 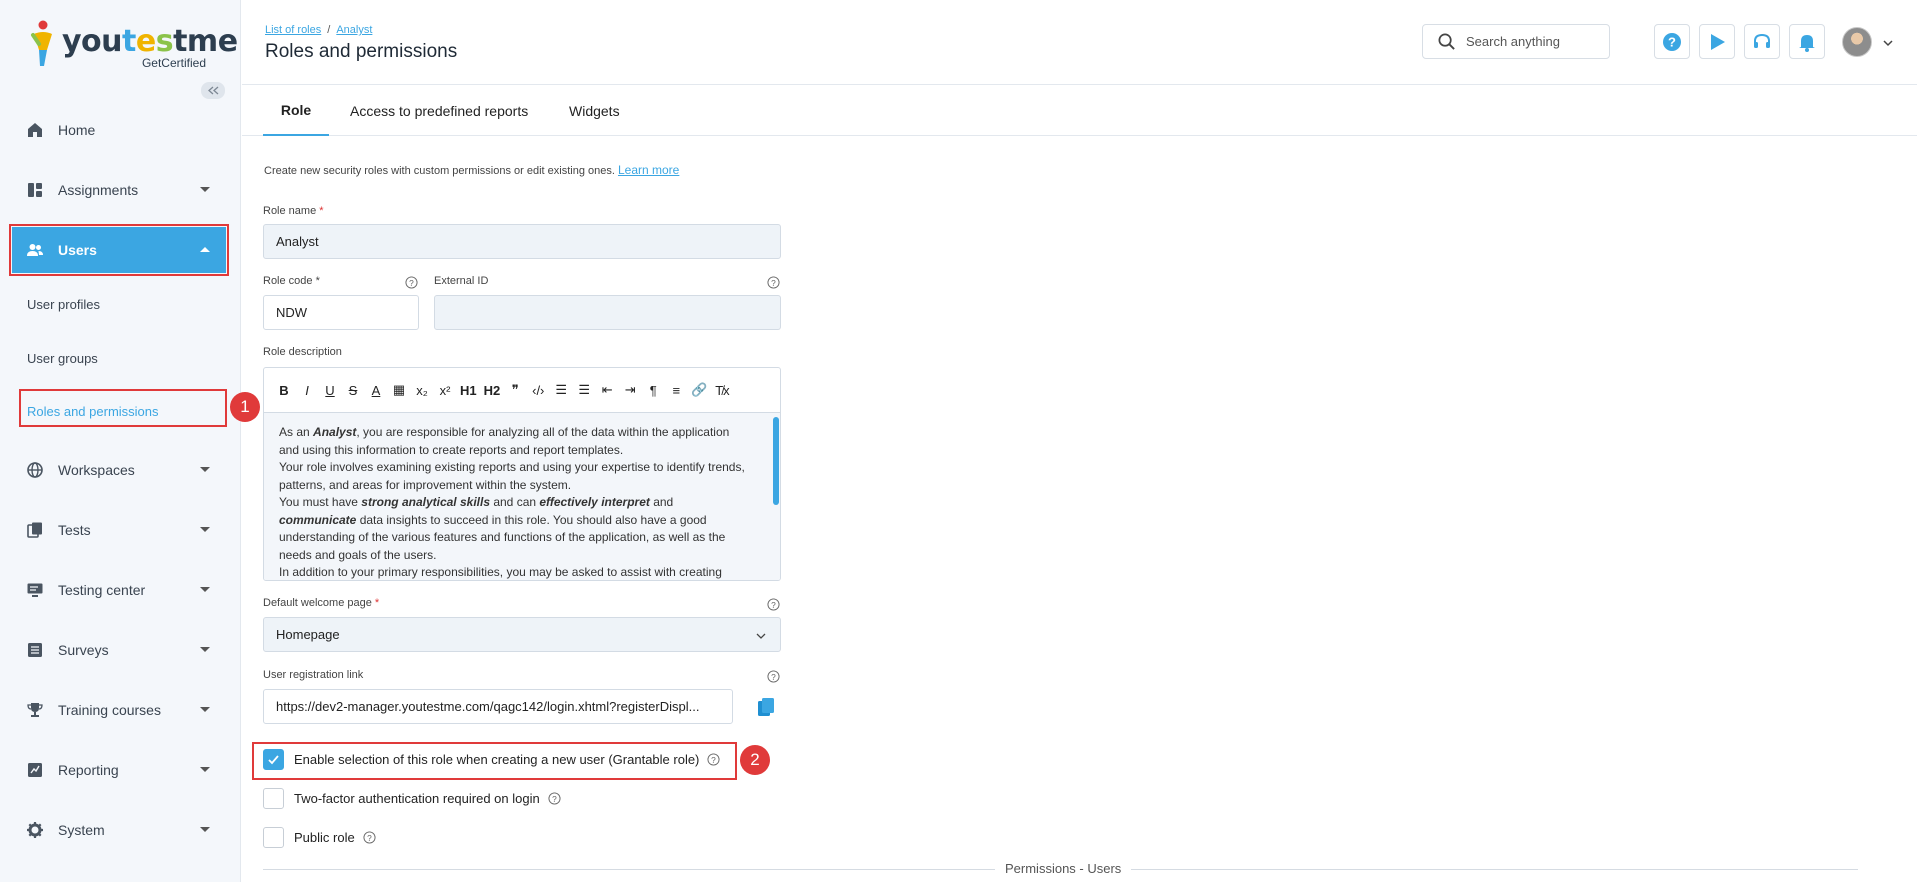 What do you see at coordinates (330, 390) in the screenshot?
I see `underline-button: U` at bounding box center [330, 390].